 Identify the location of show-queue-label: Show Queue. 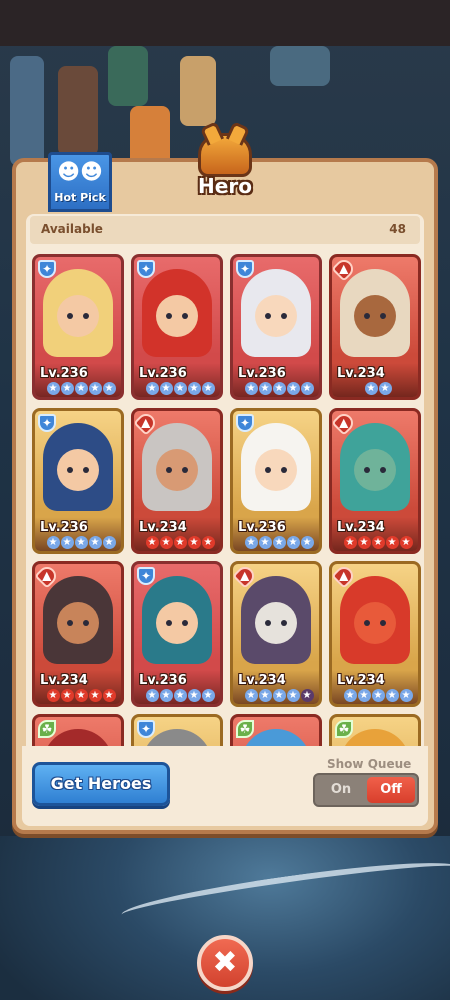
(369, 764).